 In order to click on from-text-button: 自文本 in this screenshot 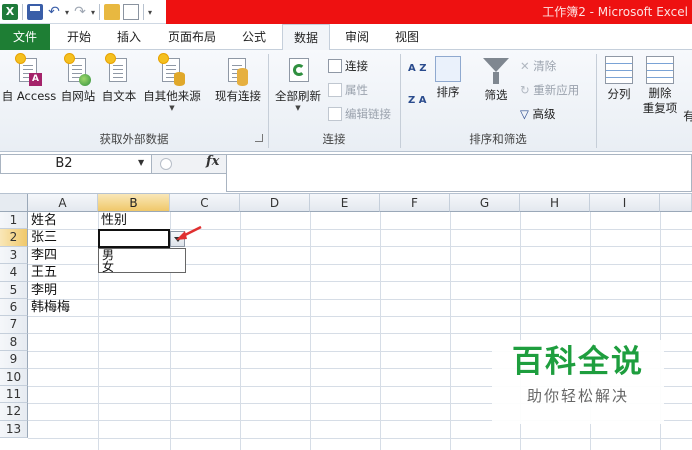, I will do `click(119, 79)`.